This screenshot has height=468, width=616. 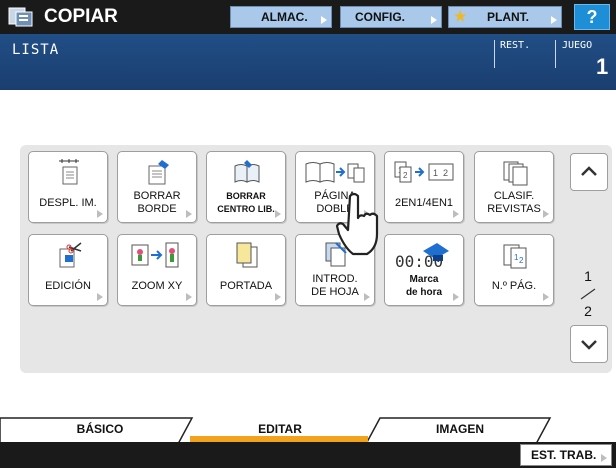 What do you see at coordinates (70, 255) in the screenshot?
I see `edit-scissors-icon` at bounding box center [70, 255].